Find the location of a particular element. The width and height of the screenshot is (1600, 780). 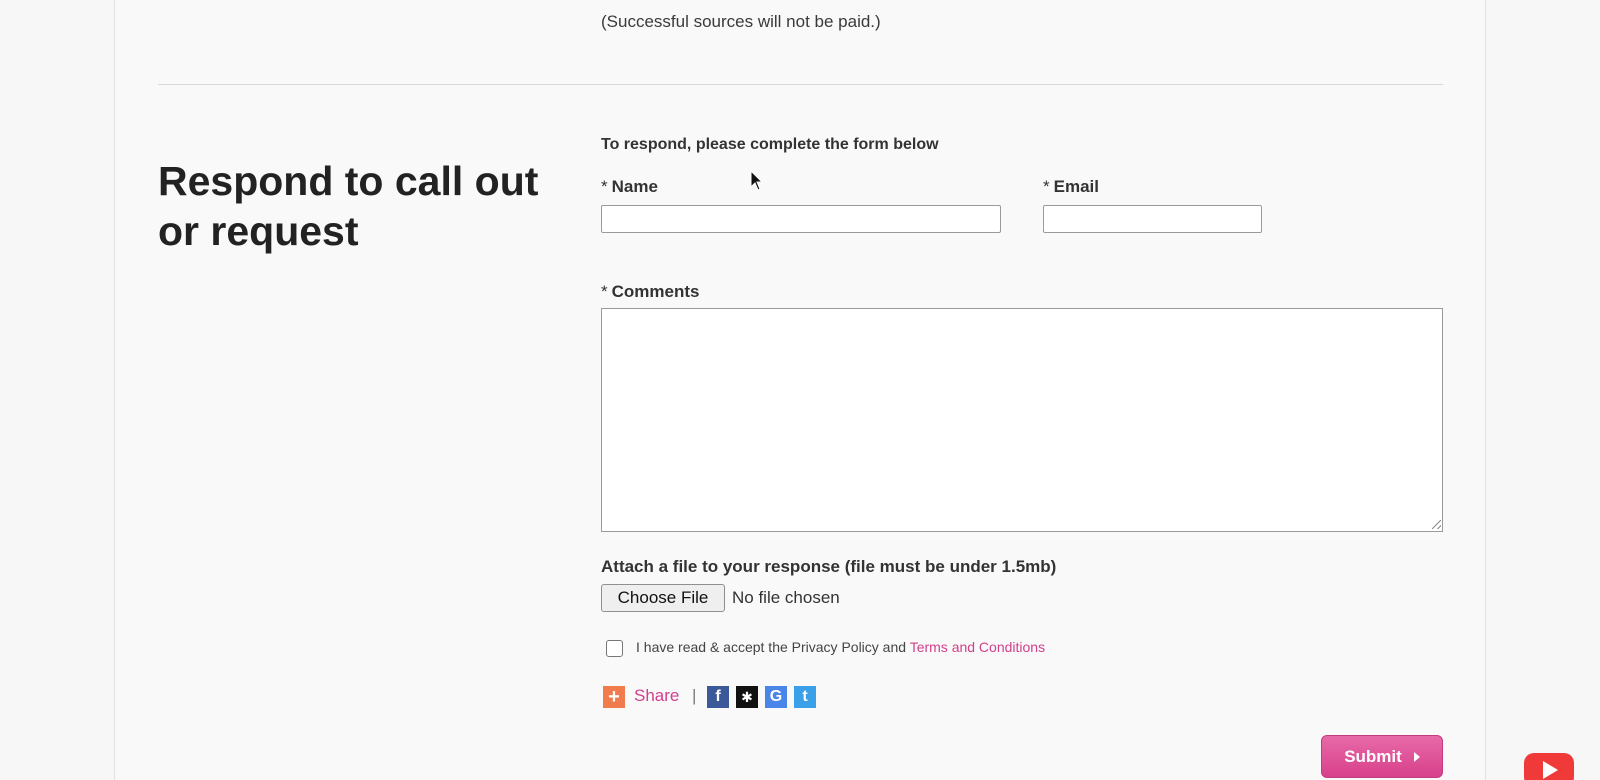

comments-label-text: Comments is located at coordinates (655, 291).